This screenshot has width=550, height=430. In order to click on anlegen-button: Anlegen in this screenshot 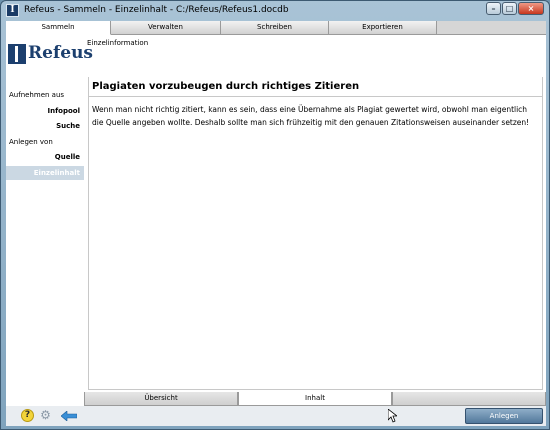, I will do `click(504, 416)`.